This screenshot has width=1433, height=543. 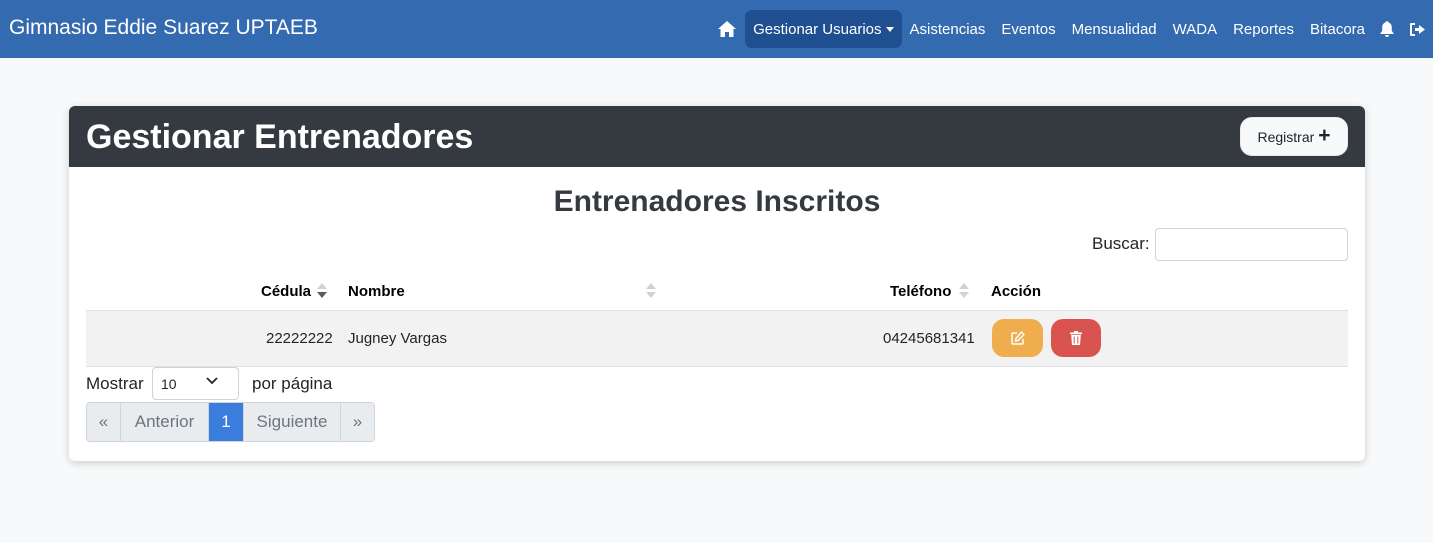 What do you see at coordinates (717, 293) in the screenshot?
I see `table-header: Cédula Nombre Teléfono Acción` at bounding box center [717, 293].